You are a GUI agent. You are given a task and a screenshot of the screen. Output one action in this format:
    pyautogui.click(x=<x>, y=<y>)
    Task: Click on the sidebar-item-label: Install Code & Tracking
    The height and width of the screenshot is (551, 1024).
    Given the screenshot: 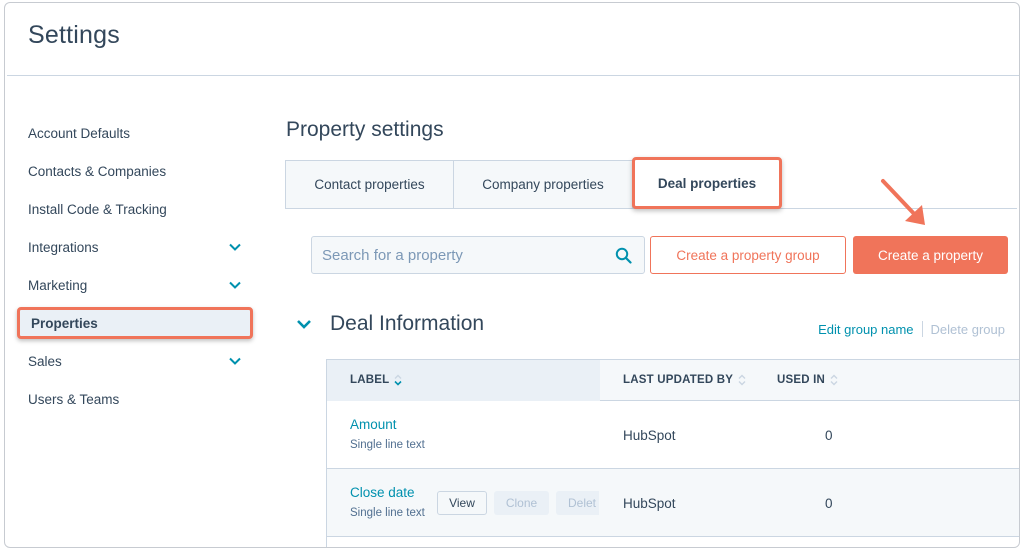 What is the action you would take?
    pyautogui.click(x=97, y=209)
    